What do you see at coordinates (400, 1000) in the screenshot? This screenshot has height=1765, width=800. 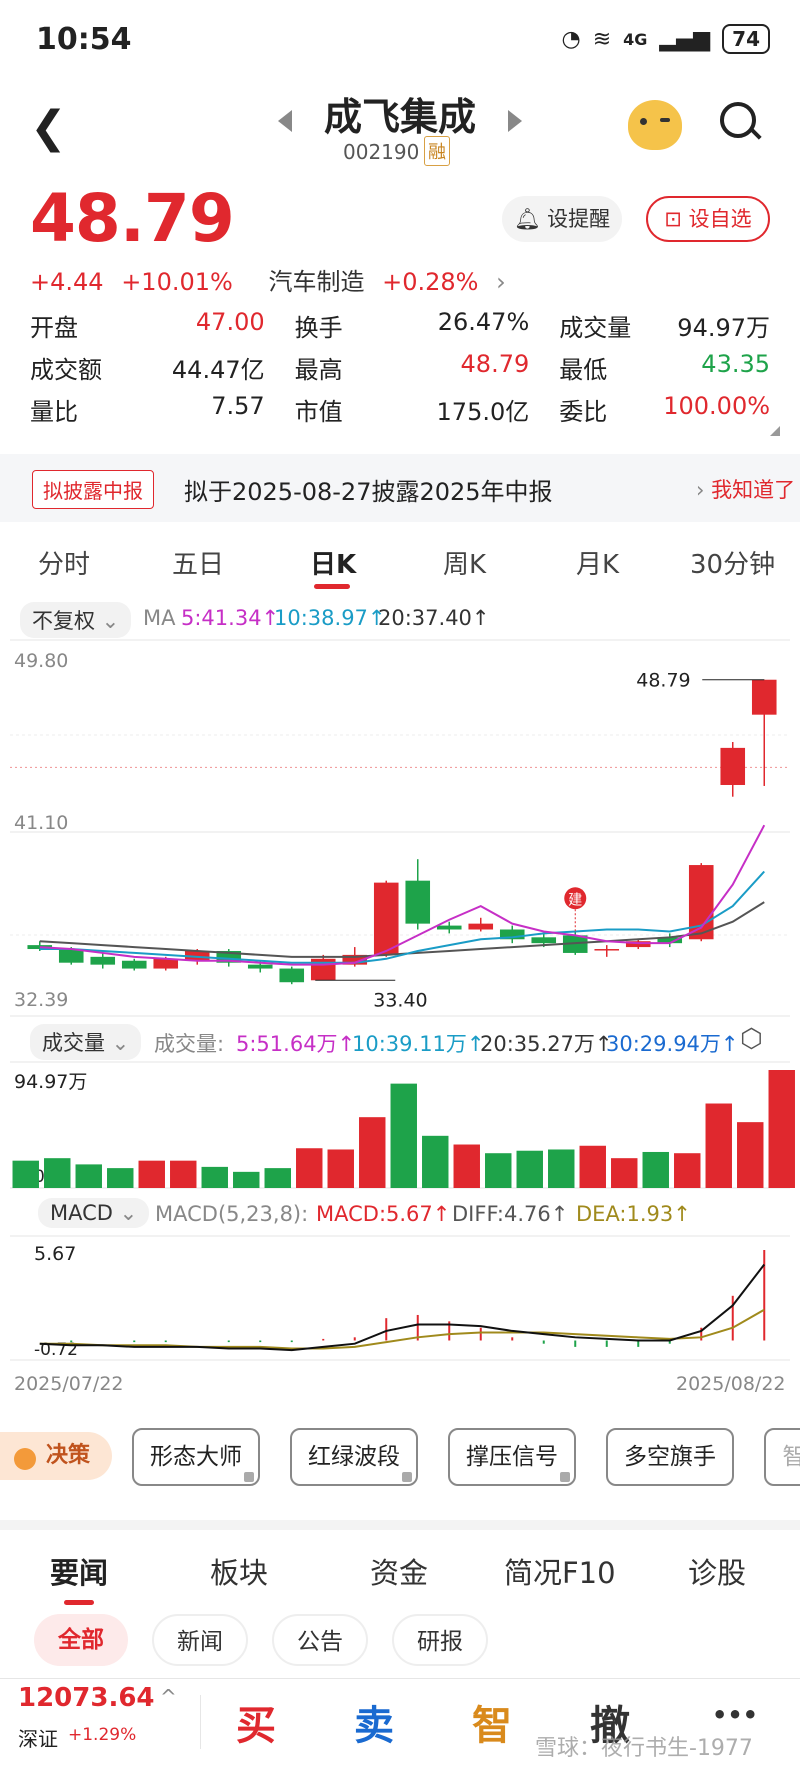 I see `low-price-label: 33.40` at bounding box center [400, 1000].